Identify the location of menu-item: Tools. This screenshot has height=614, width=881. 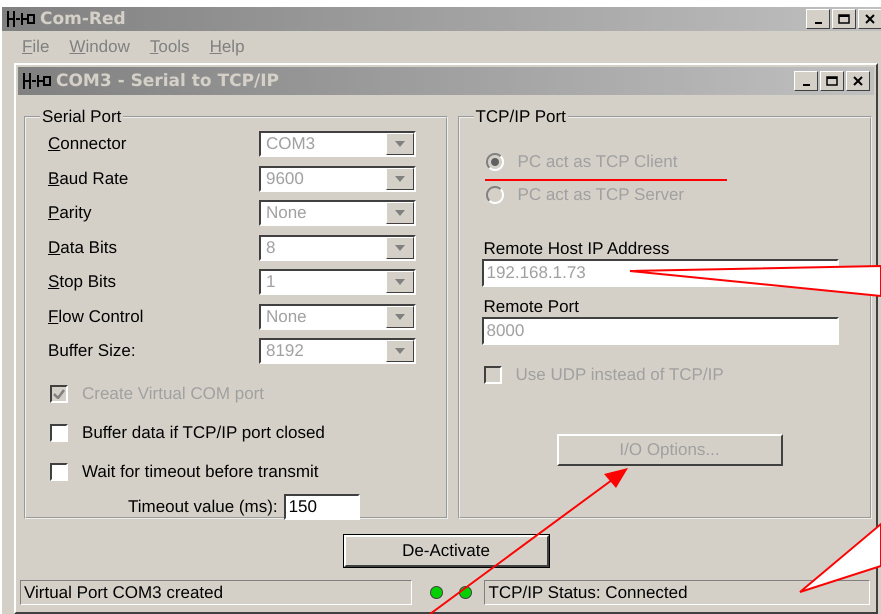
(170, 47).